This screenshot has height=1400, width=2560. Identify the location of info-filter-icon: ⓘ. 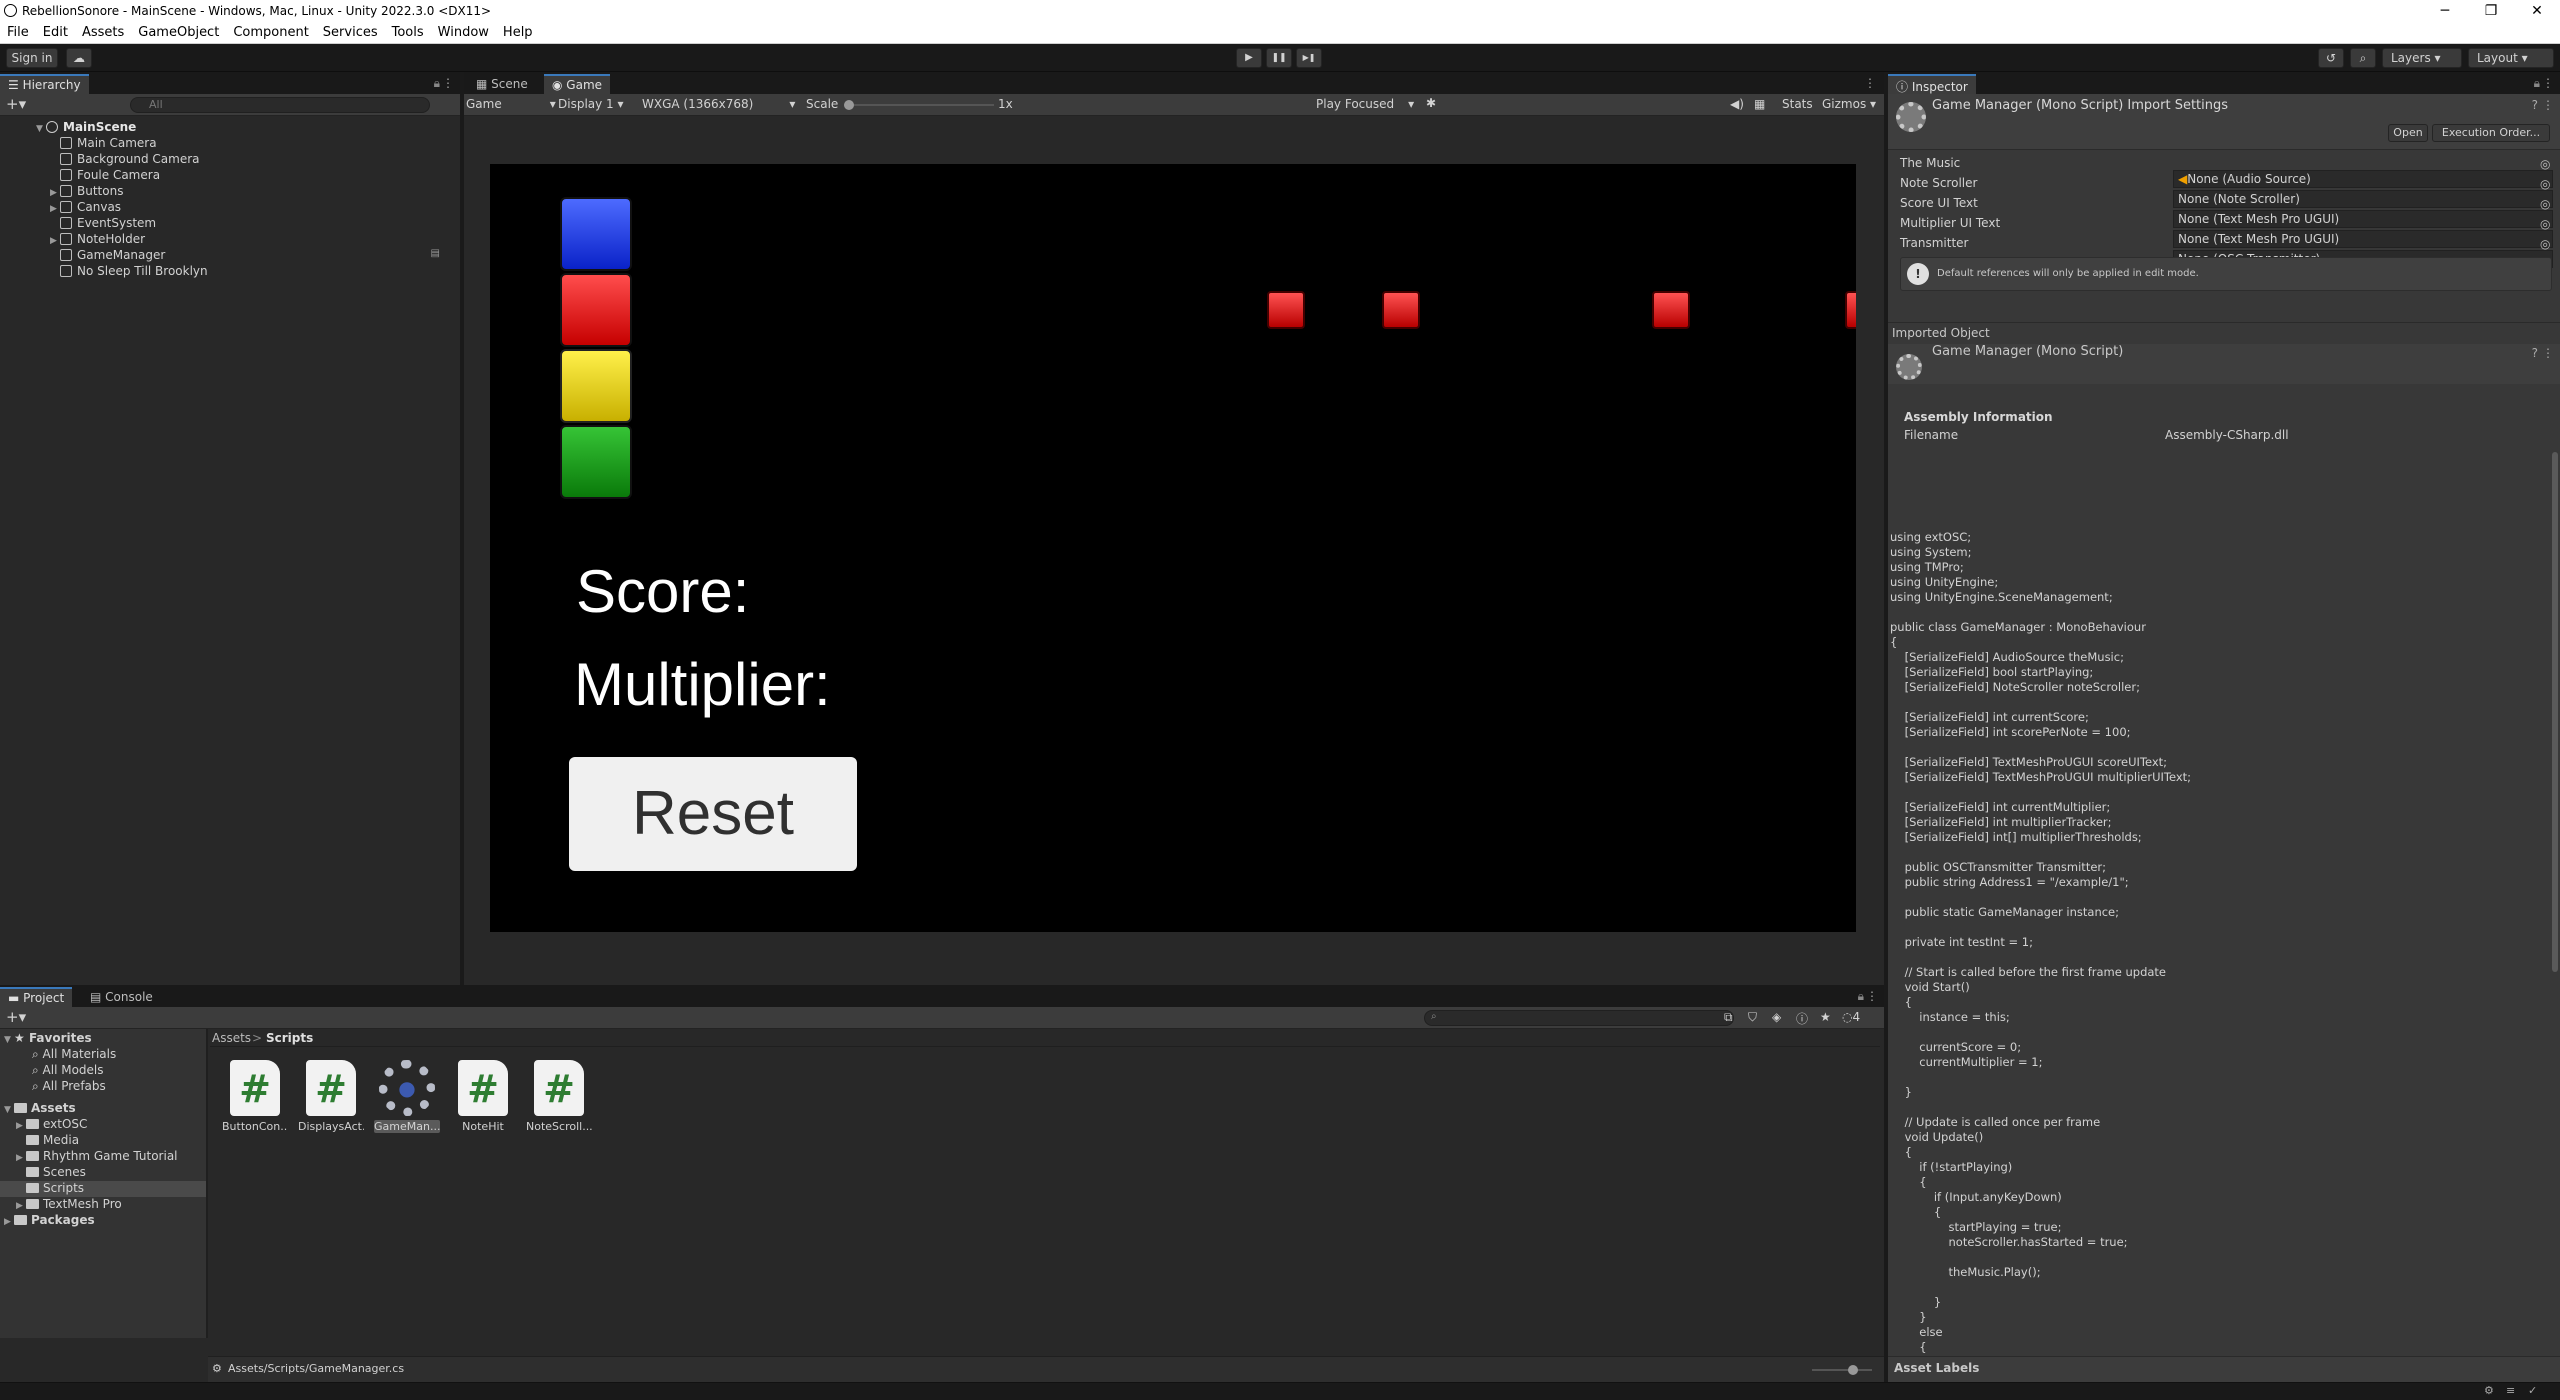
(1802, 1018).